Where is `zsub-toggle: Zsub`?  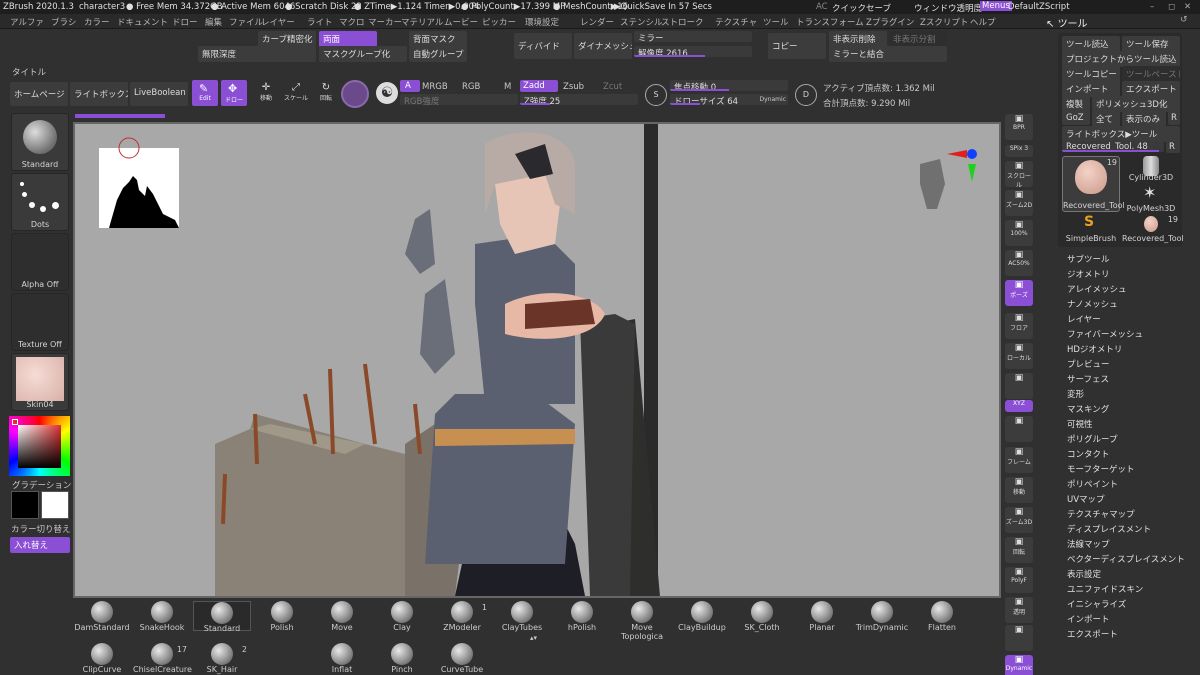
zsub-toggle: Zsub is located at coordinates (573, 87).